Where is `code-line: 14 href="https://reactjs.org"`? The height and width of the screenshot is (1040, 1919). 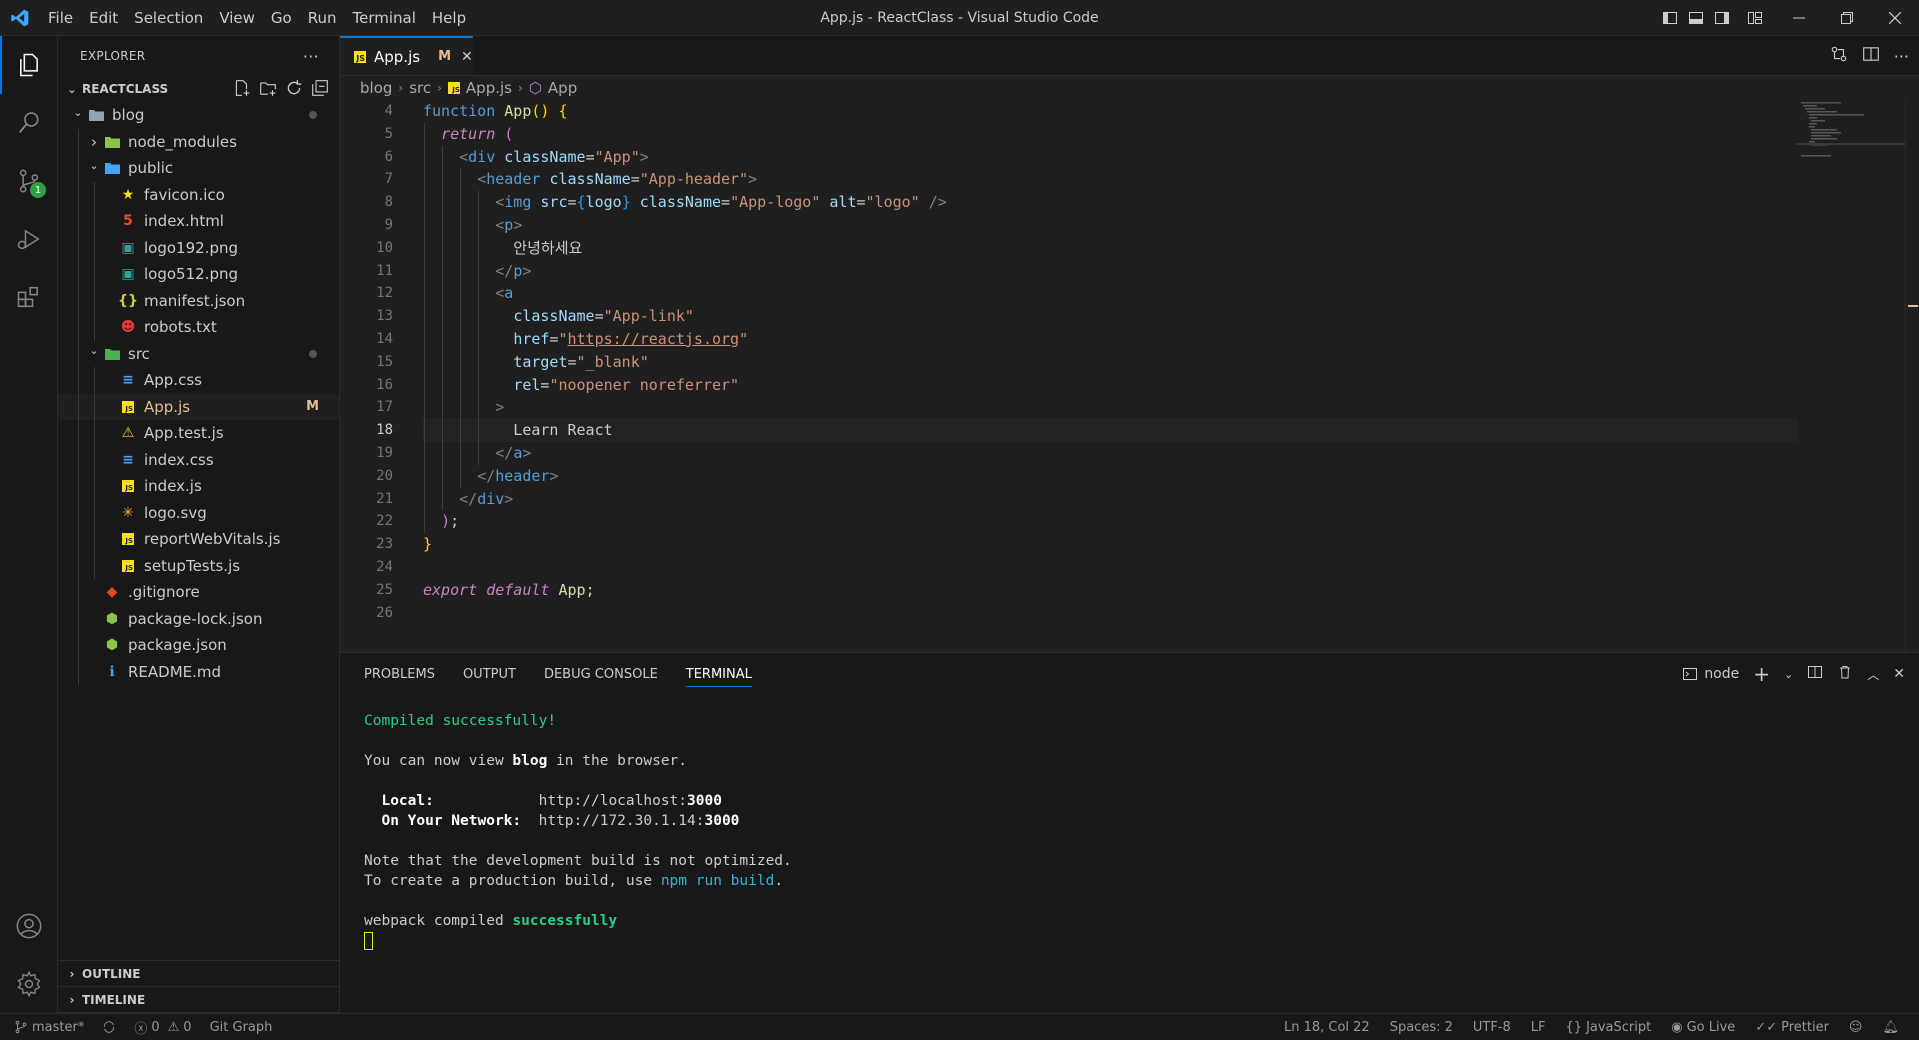
code-line: 14 href="https://reactjs.org" is located at coordinates (1129, 339).